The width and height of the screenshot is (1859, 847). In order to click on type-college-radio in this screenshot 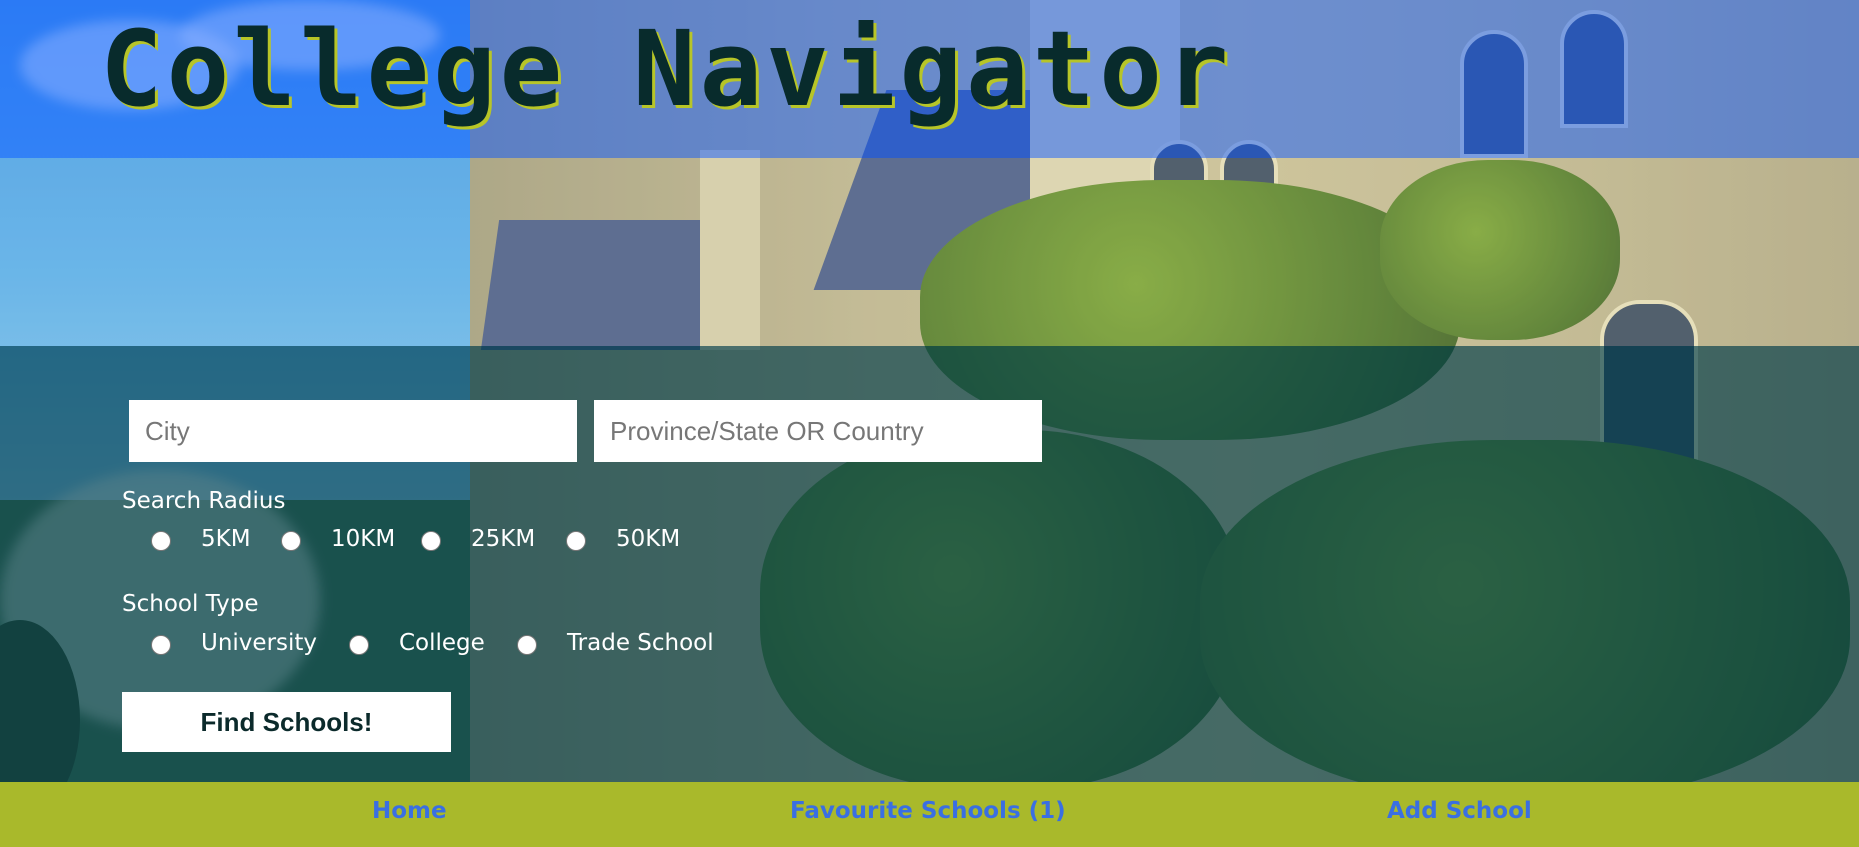, I will do `click(359, 645)`.